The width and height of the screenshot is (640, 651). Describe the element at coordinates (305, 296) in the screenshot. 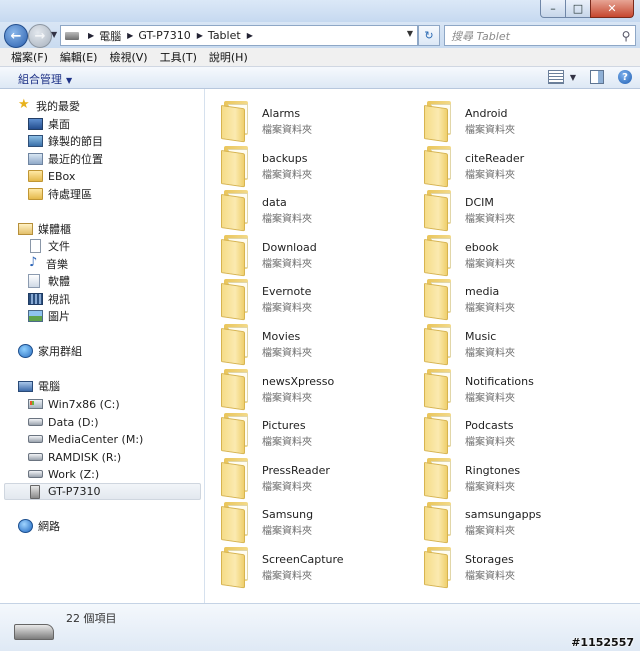

I see `folder-item: Evernote 檔案資料夾` at that location.